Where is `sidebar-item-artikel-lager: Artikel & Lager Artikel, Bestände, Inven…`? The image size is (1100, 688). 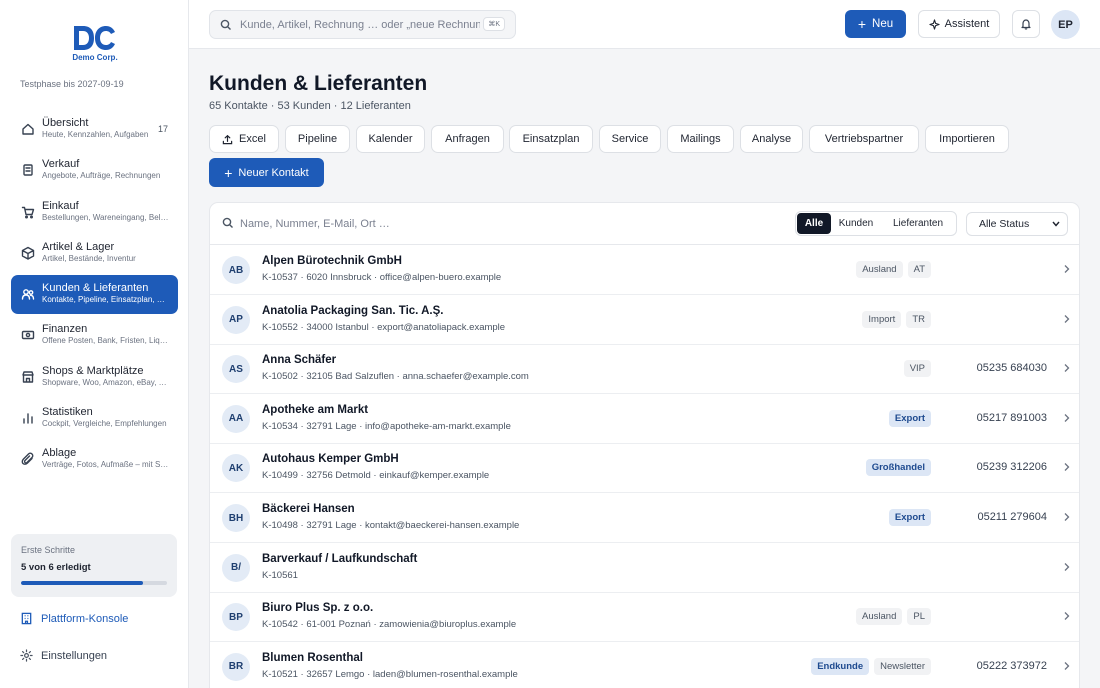 sidebar-item-artikel-lager: Artikel & Lager Artikel, Bestände, Inven… is located at coordinates (94, 253).